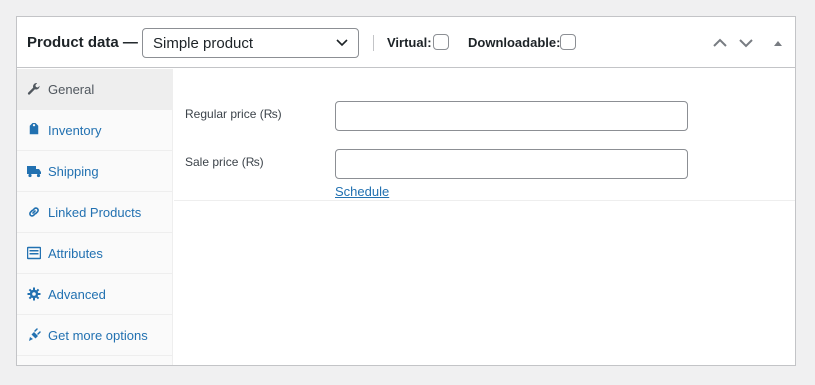  What do you see at coordinates (233, 114) in the screenshot?
I see `regular-price-label: Regular price (₨)` at bounding box center [233, 114].